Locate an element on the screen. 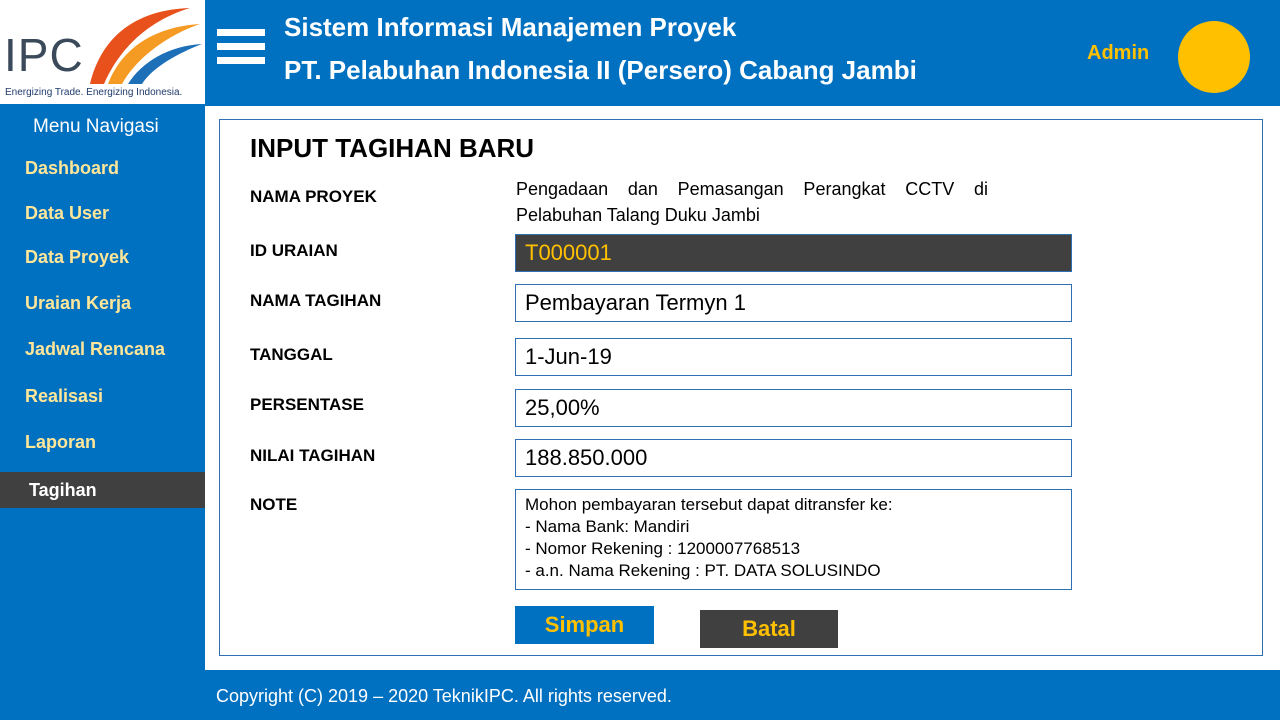 The height and width of the screenshot is (720, 1280). cancel-button: Batal is located at coordinates (769, 629).